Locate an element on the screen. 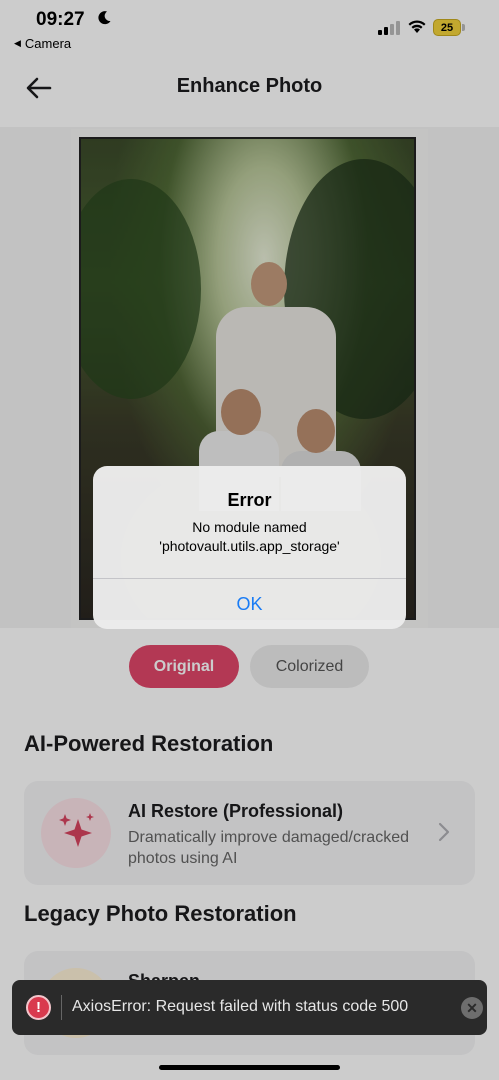  alert-ok-button: OK is located at coordinates (249, 604).